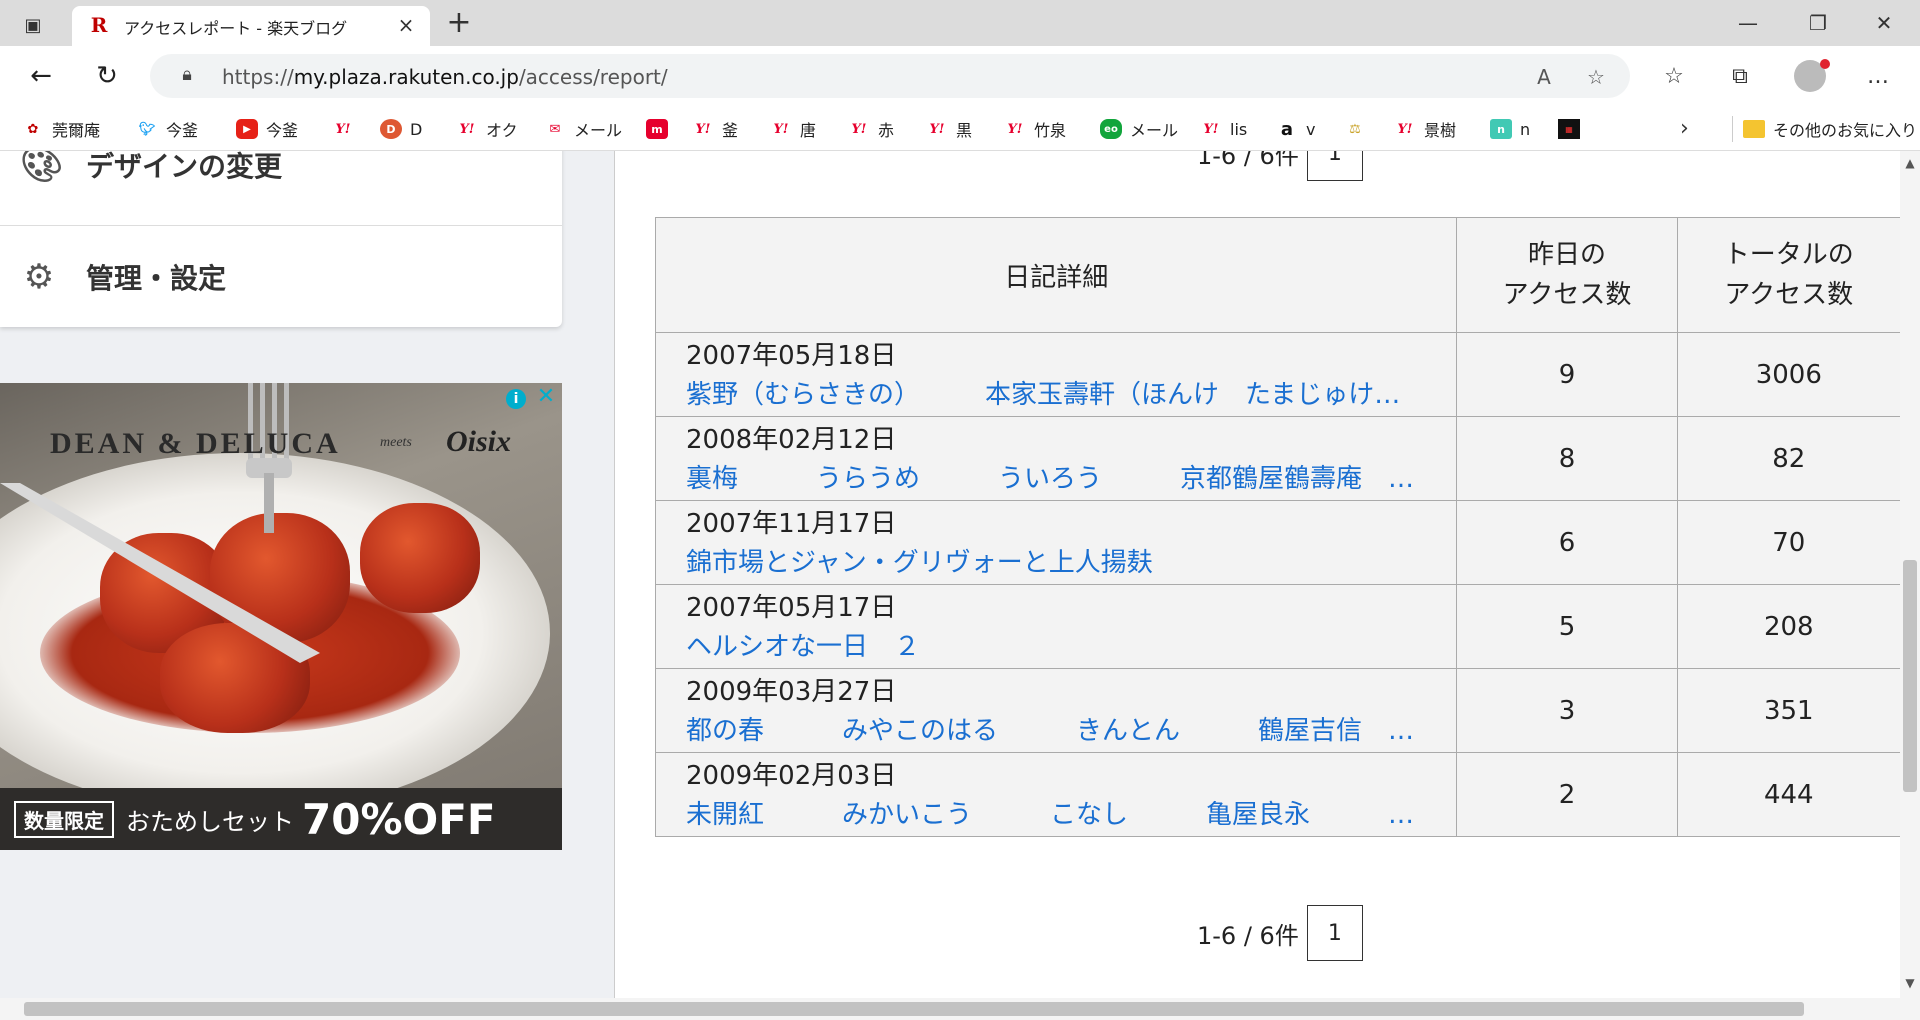 The width and height of the screenshot is (1920, 1020). Describe the element at coordinates (267, 129) in the screenshot. I see `bookmark-item: ▶ 今釜` at that location.